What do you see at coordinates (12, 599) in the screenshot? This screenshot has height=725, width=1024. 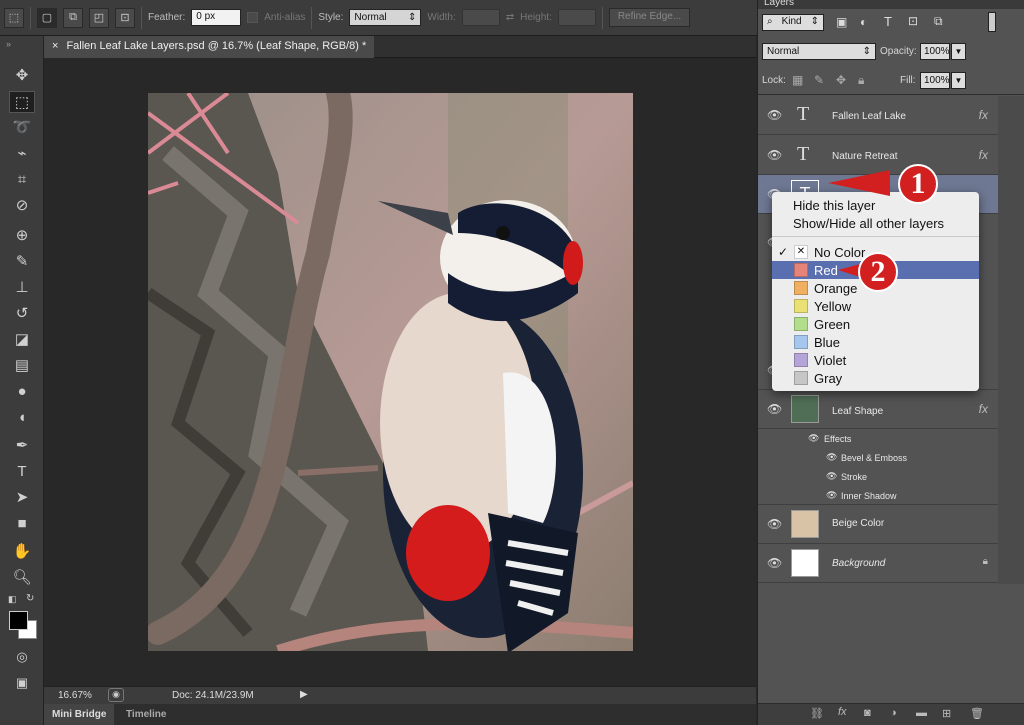 I see `default-colors-icon: ◧` at bounding box center [12, 599].